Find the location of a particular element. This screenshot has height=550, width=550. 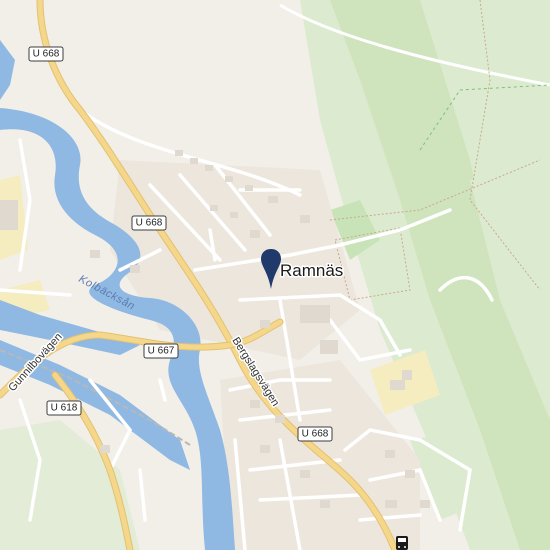

bus-stop-icon is located at coordinates (402, 543).